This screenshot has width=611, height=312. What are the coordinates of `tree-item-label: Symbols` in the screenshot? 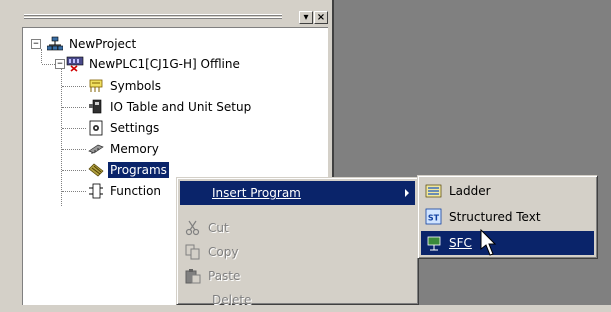 It's located at (135, 86).